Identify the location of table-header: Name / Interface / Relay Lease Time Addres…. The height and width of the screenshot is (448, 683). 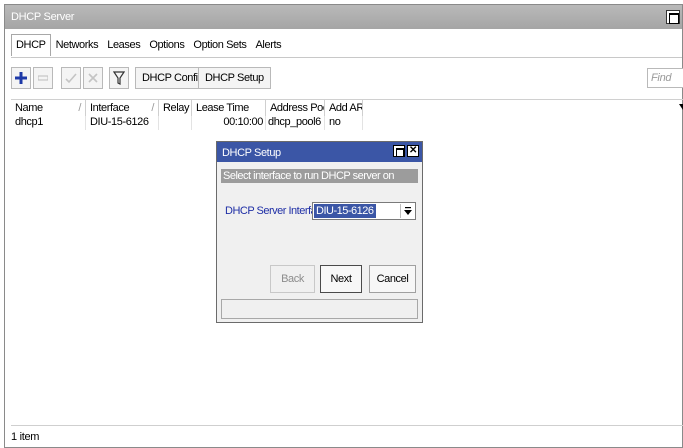
(347, 108).